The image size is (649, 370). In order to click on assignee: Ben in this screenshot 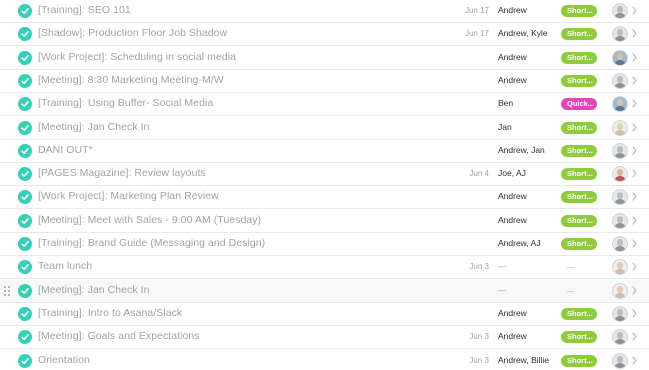, I will do `click(505, 103)`.